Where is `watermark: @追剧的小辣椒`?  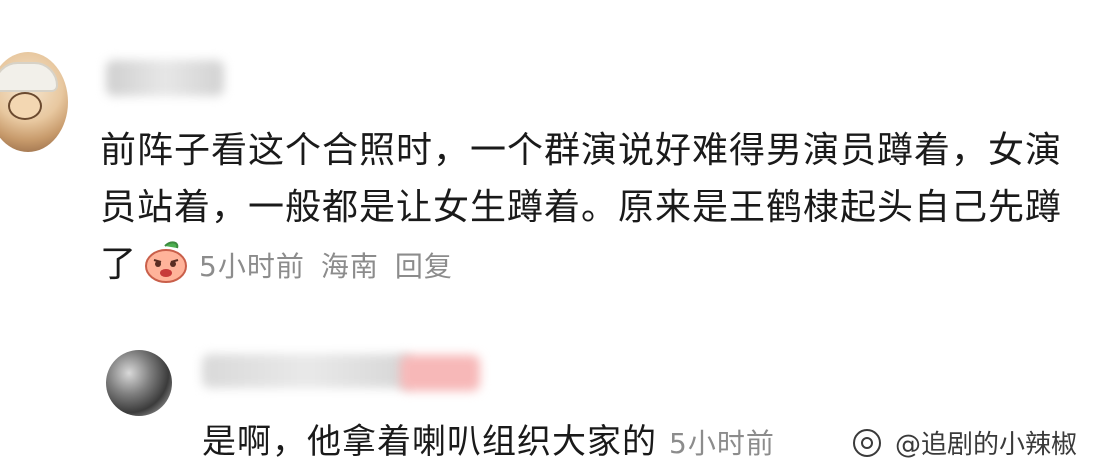
watermark: @追剧的小辣椒 is located at coordinates (964, 442).